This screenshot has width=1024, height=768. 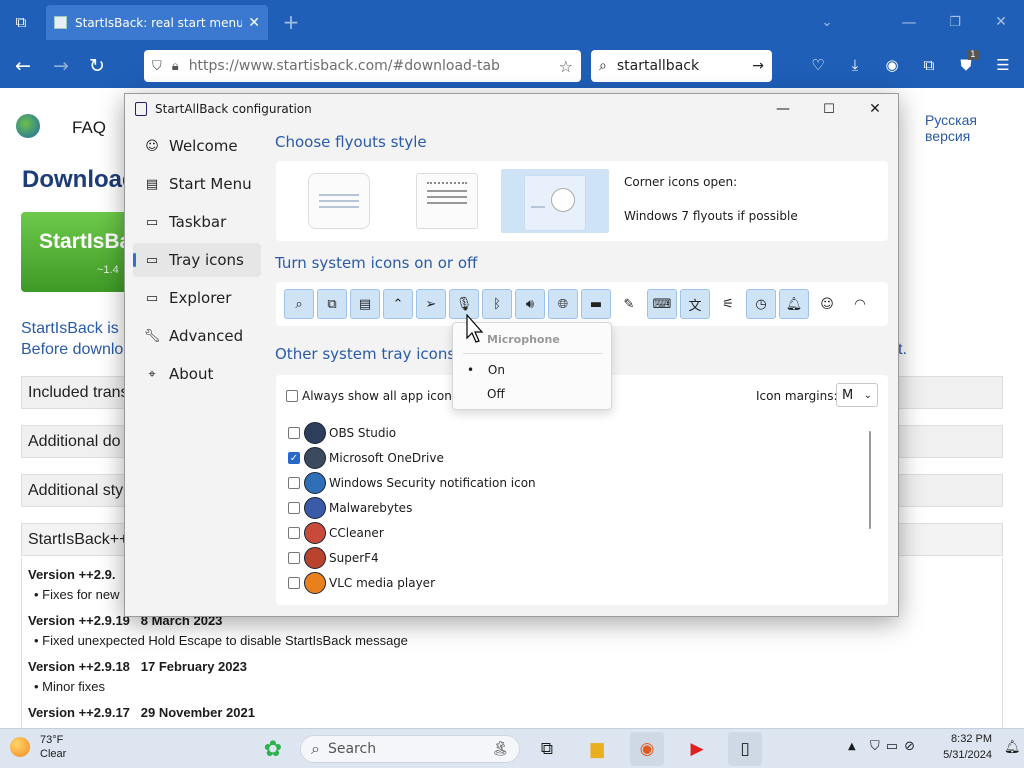 What do you see at coordinates (758, 66) in the screenshot?
I see `go-arrow-icon: →` at bounding box center [758, 66].